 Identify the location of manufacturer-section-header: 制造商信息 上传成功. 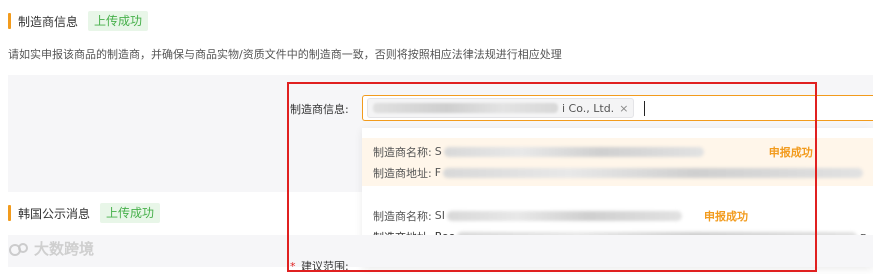
(78, 21).